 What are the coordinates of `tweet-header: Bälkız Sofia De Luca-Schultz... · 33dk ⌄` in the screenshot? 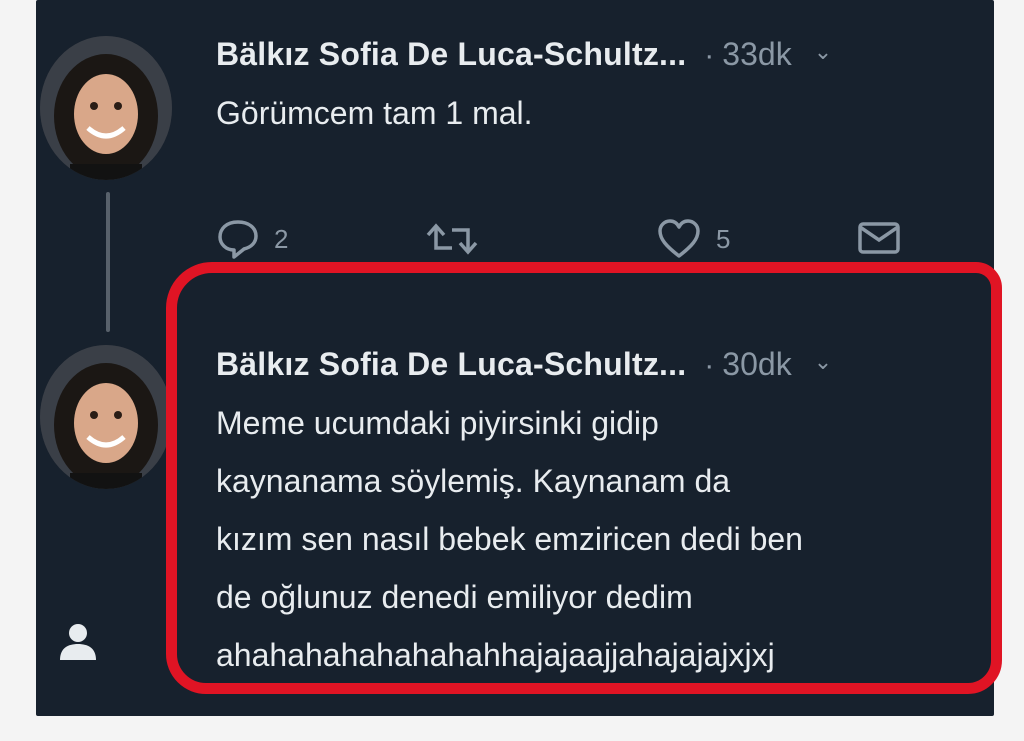 It's located at (524, 54).